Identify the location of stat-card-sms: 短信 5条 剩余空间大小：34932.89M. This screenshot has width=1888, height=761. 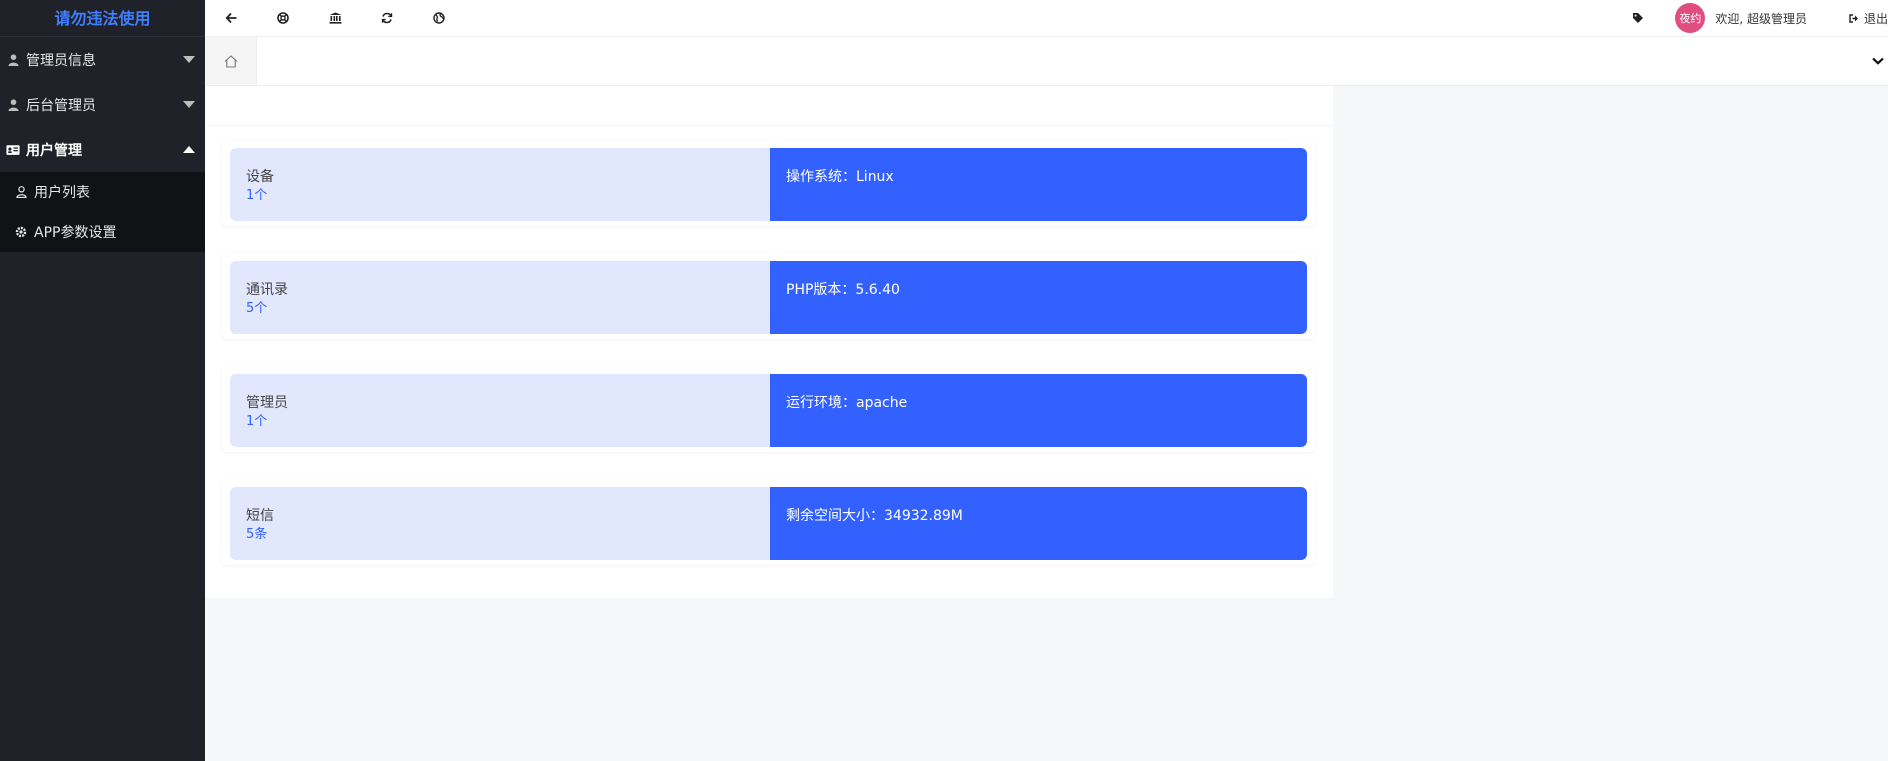
(768, 522).